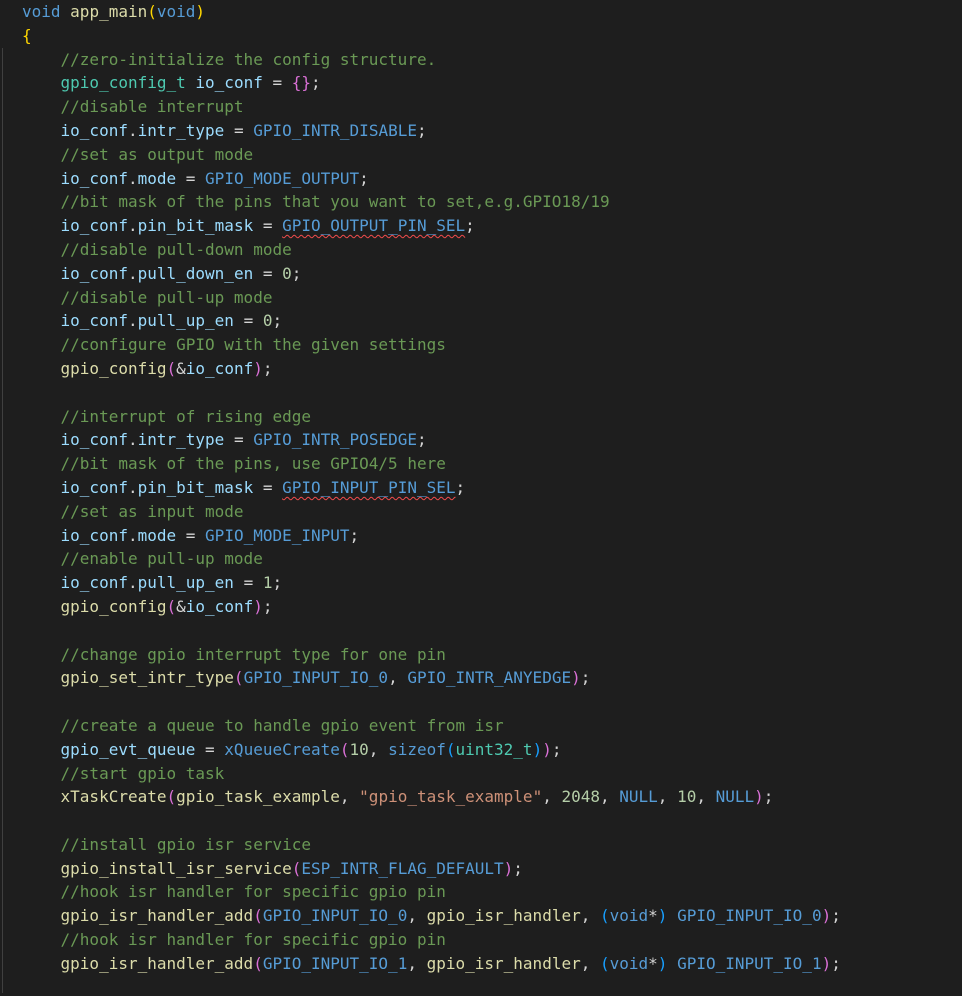 Image resolution: width=962 pixels, height=996 pixels. Describe the element at coordinates (653, 963) in the screenshot. I see `code-token: *` at that location.